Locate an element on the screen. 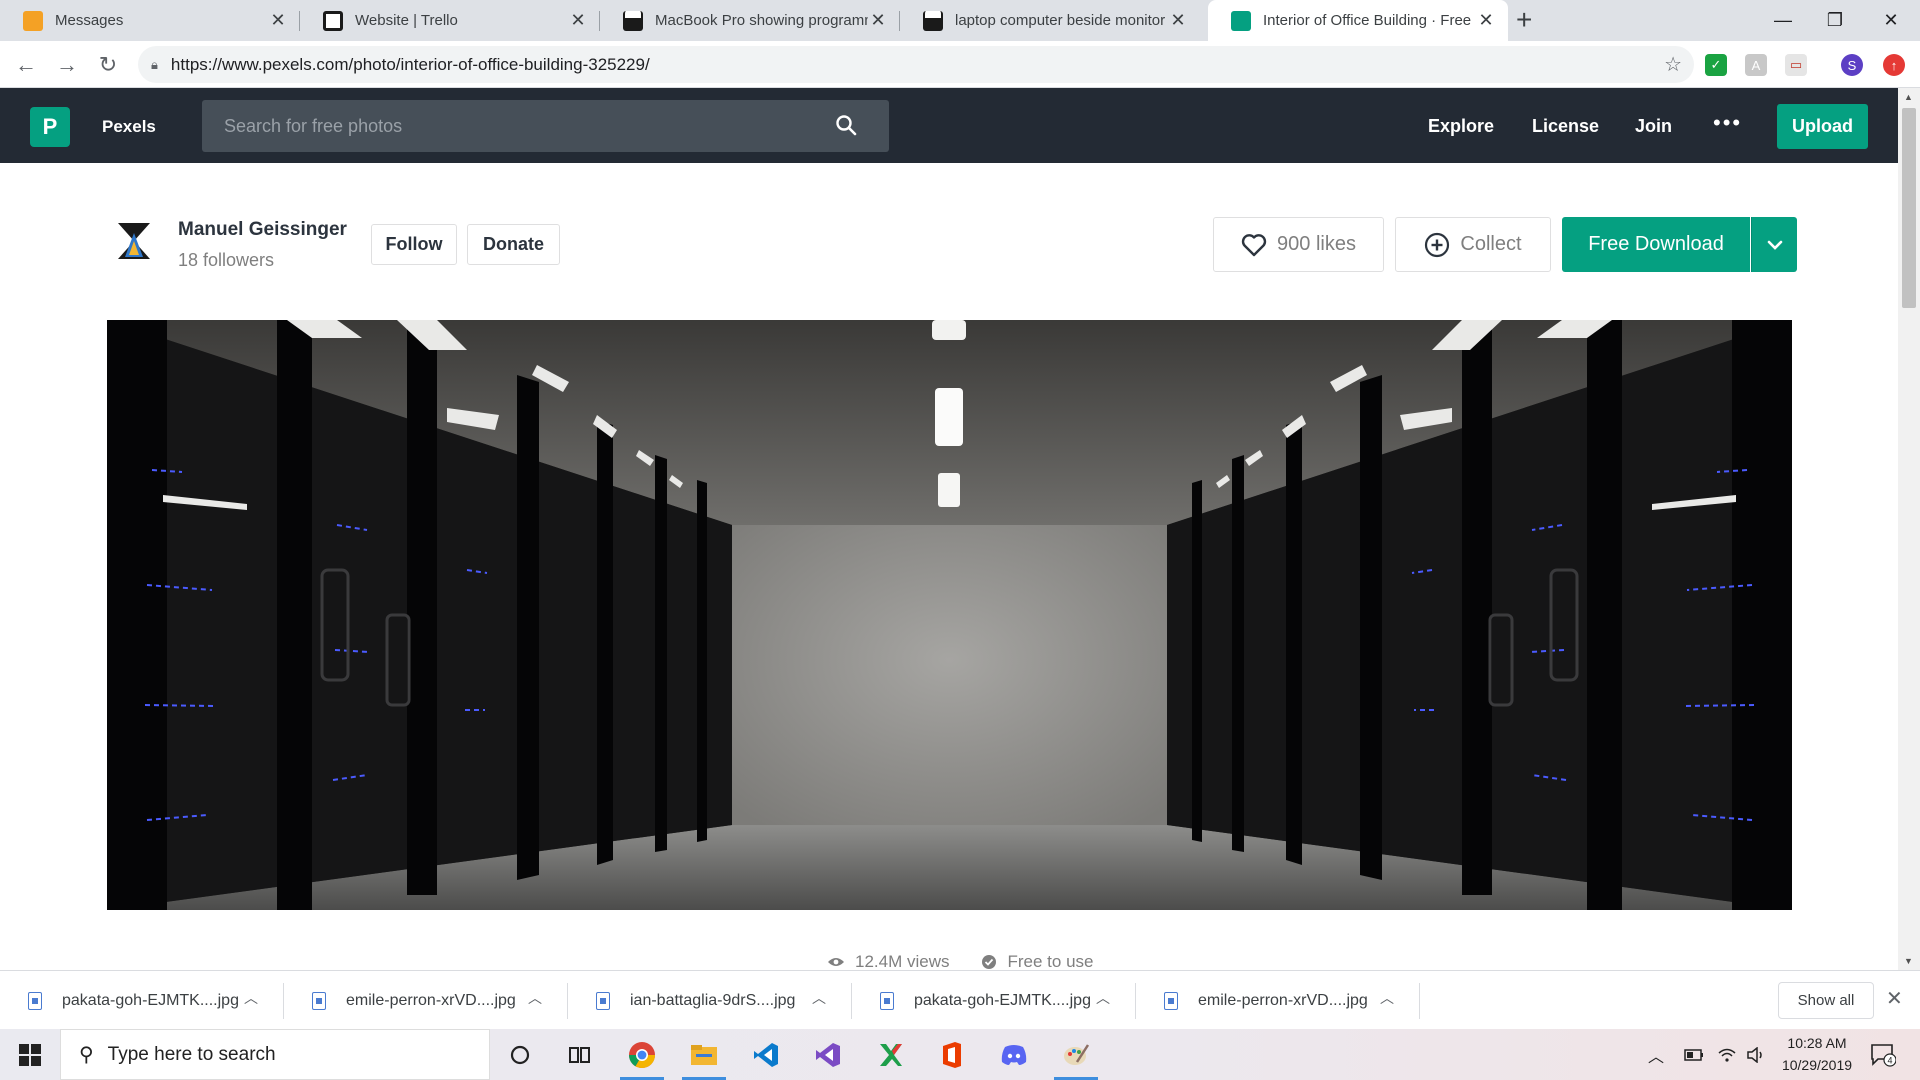  nav-join: Join is located at coordinates (1653, 126).